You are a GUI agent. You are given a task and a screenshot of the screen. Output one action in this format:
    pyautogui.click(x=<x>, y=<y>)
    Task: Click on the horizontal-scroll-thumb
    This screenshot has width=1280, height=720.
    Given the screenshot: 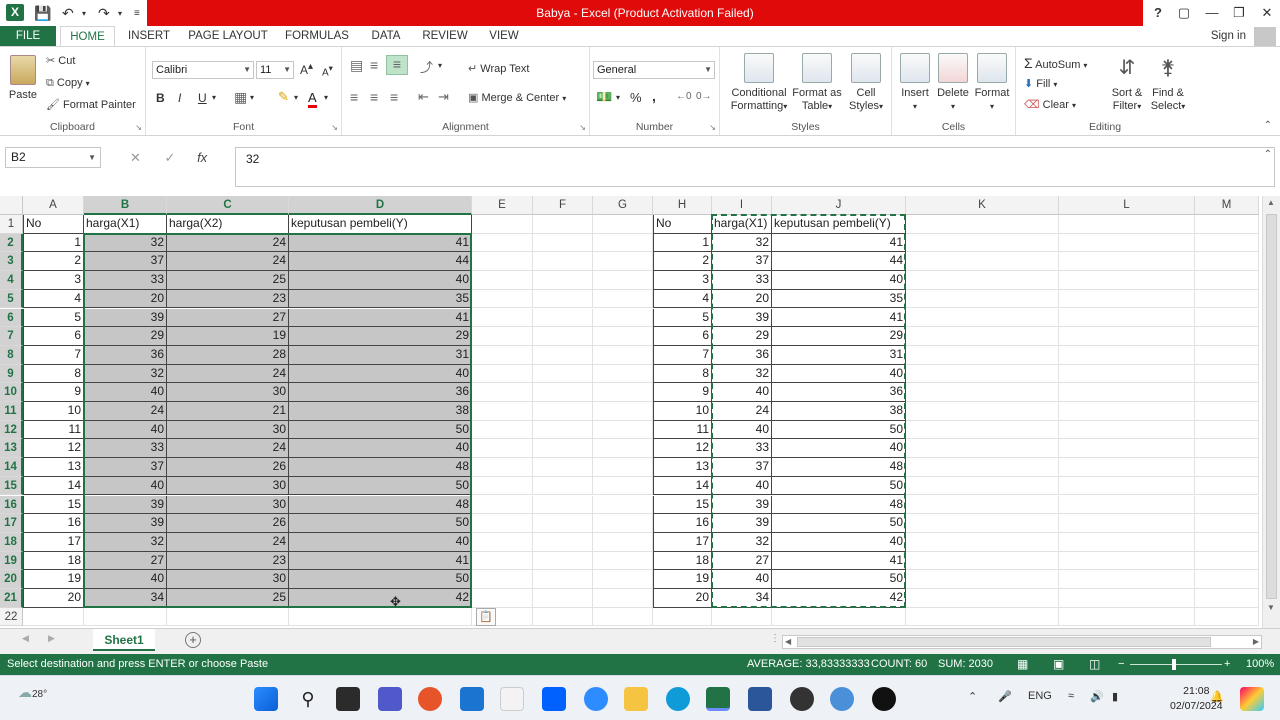 What is the action you would take?
    pyautogui.click(x=1004, y=642)
    